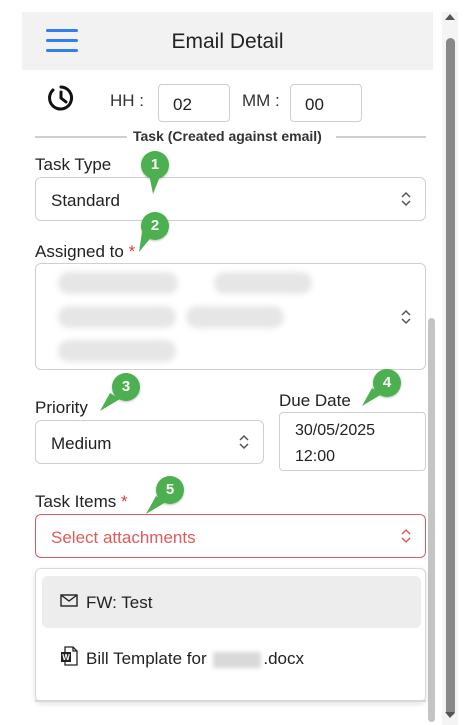  I want to click on svg-text: W, so click(66, 657).